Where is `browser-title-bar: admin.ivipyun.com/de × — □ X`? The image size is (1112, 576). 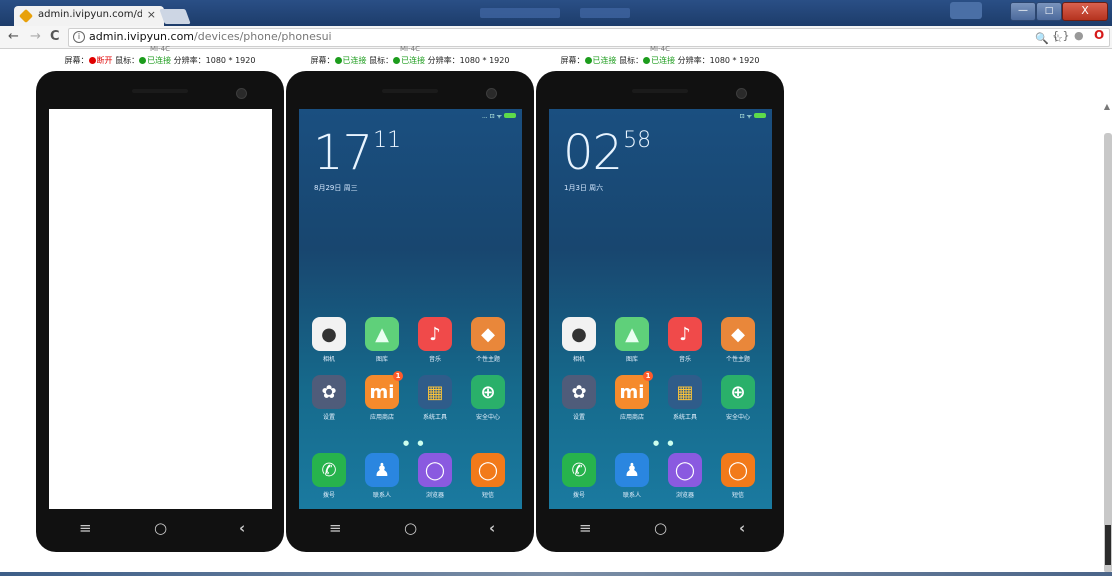
browser-title-bar: admin.ivipyun.com/de × — □ X is located at coordinates (556, 13).